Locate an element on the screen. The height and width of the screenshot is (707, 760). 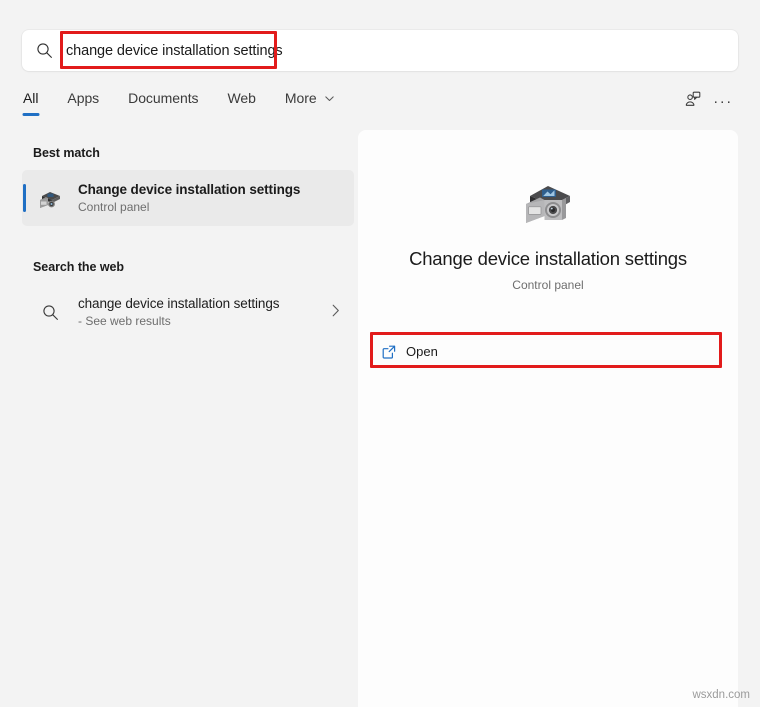
more-options-button: ··· is located at coordinates (723, 104).